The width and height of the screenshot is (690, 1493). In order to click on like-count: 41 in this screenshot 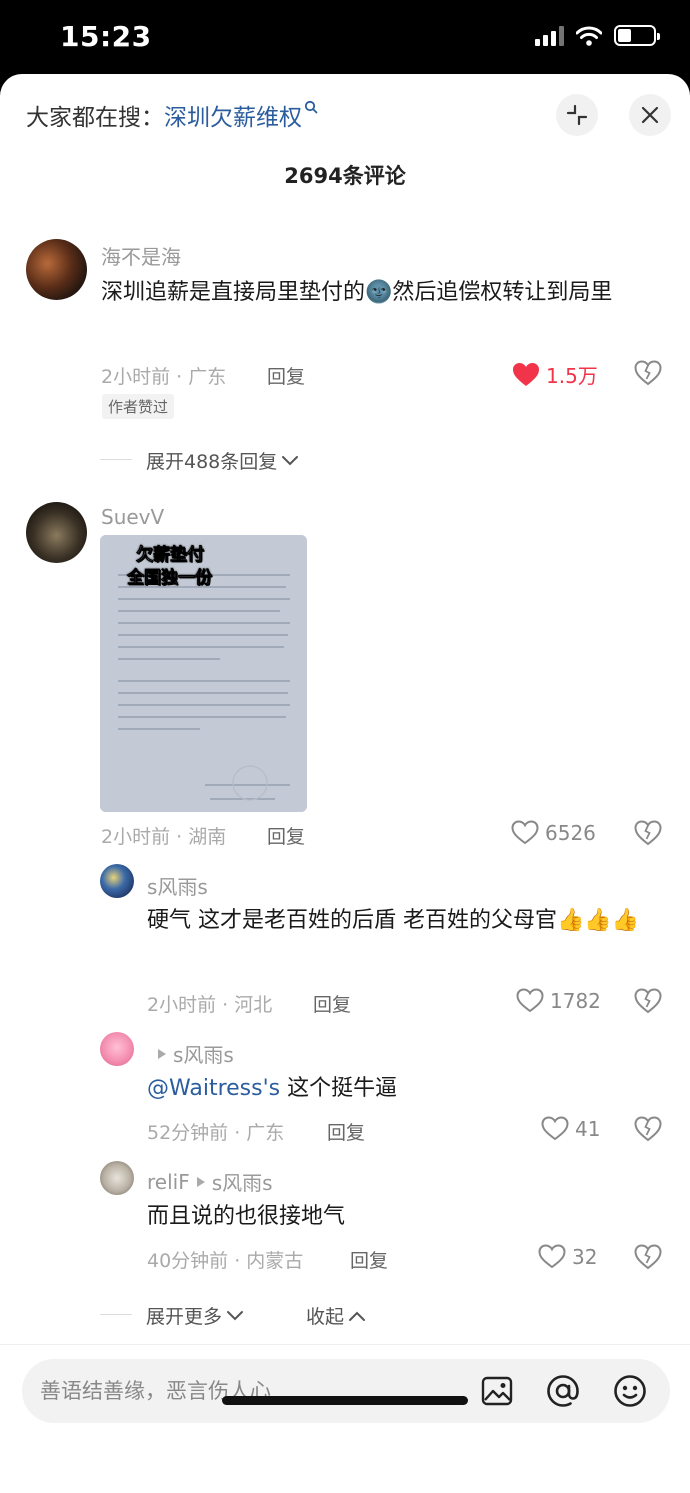, I will do `click(588, 1128)`.